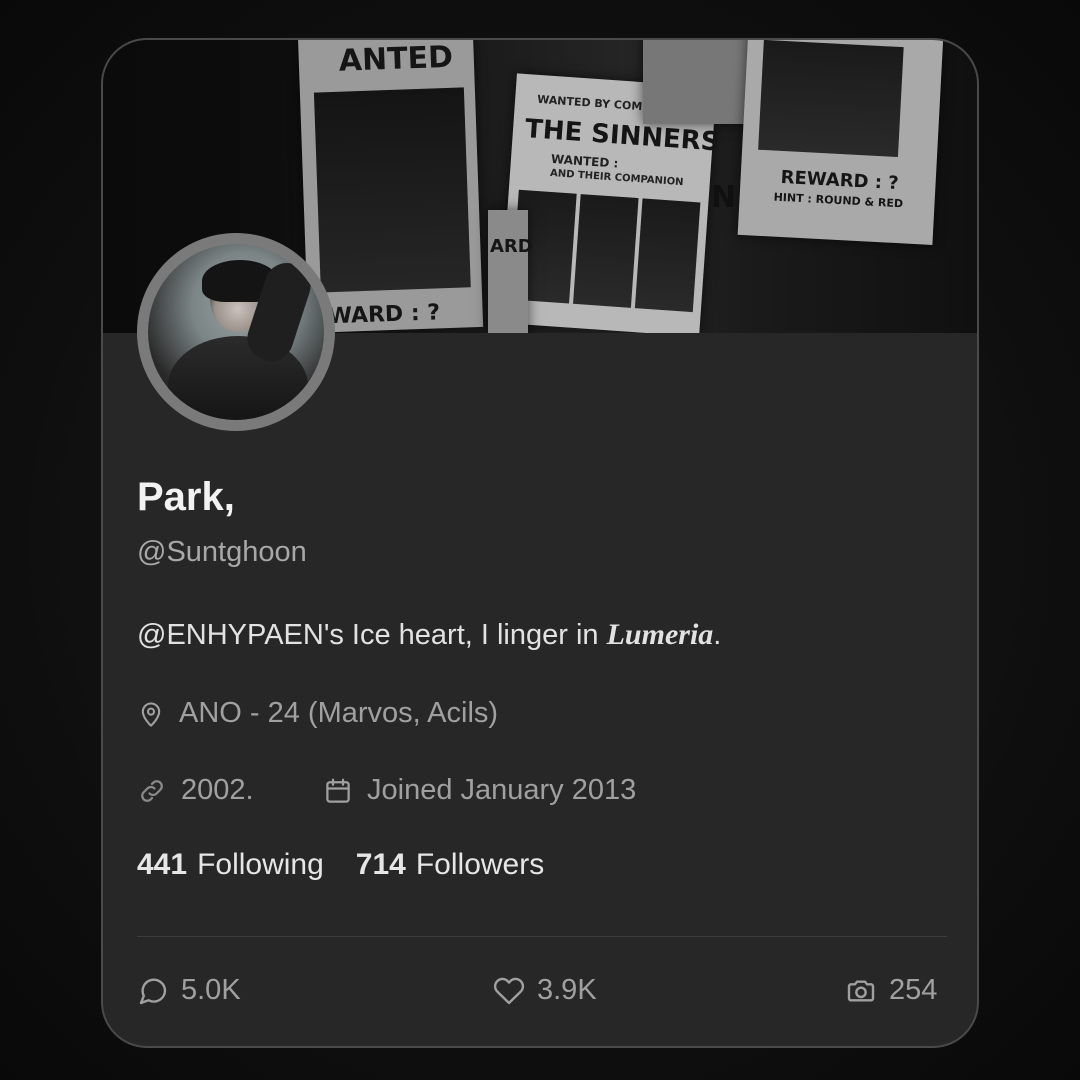 Image resolution: width=1080 pixels, height=1080 pixels. I want to click on photos-count: 254, so click(913, 990).